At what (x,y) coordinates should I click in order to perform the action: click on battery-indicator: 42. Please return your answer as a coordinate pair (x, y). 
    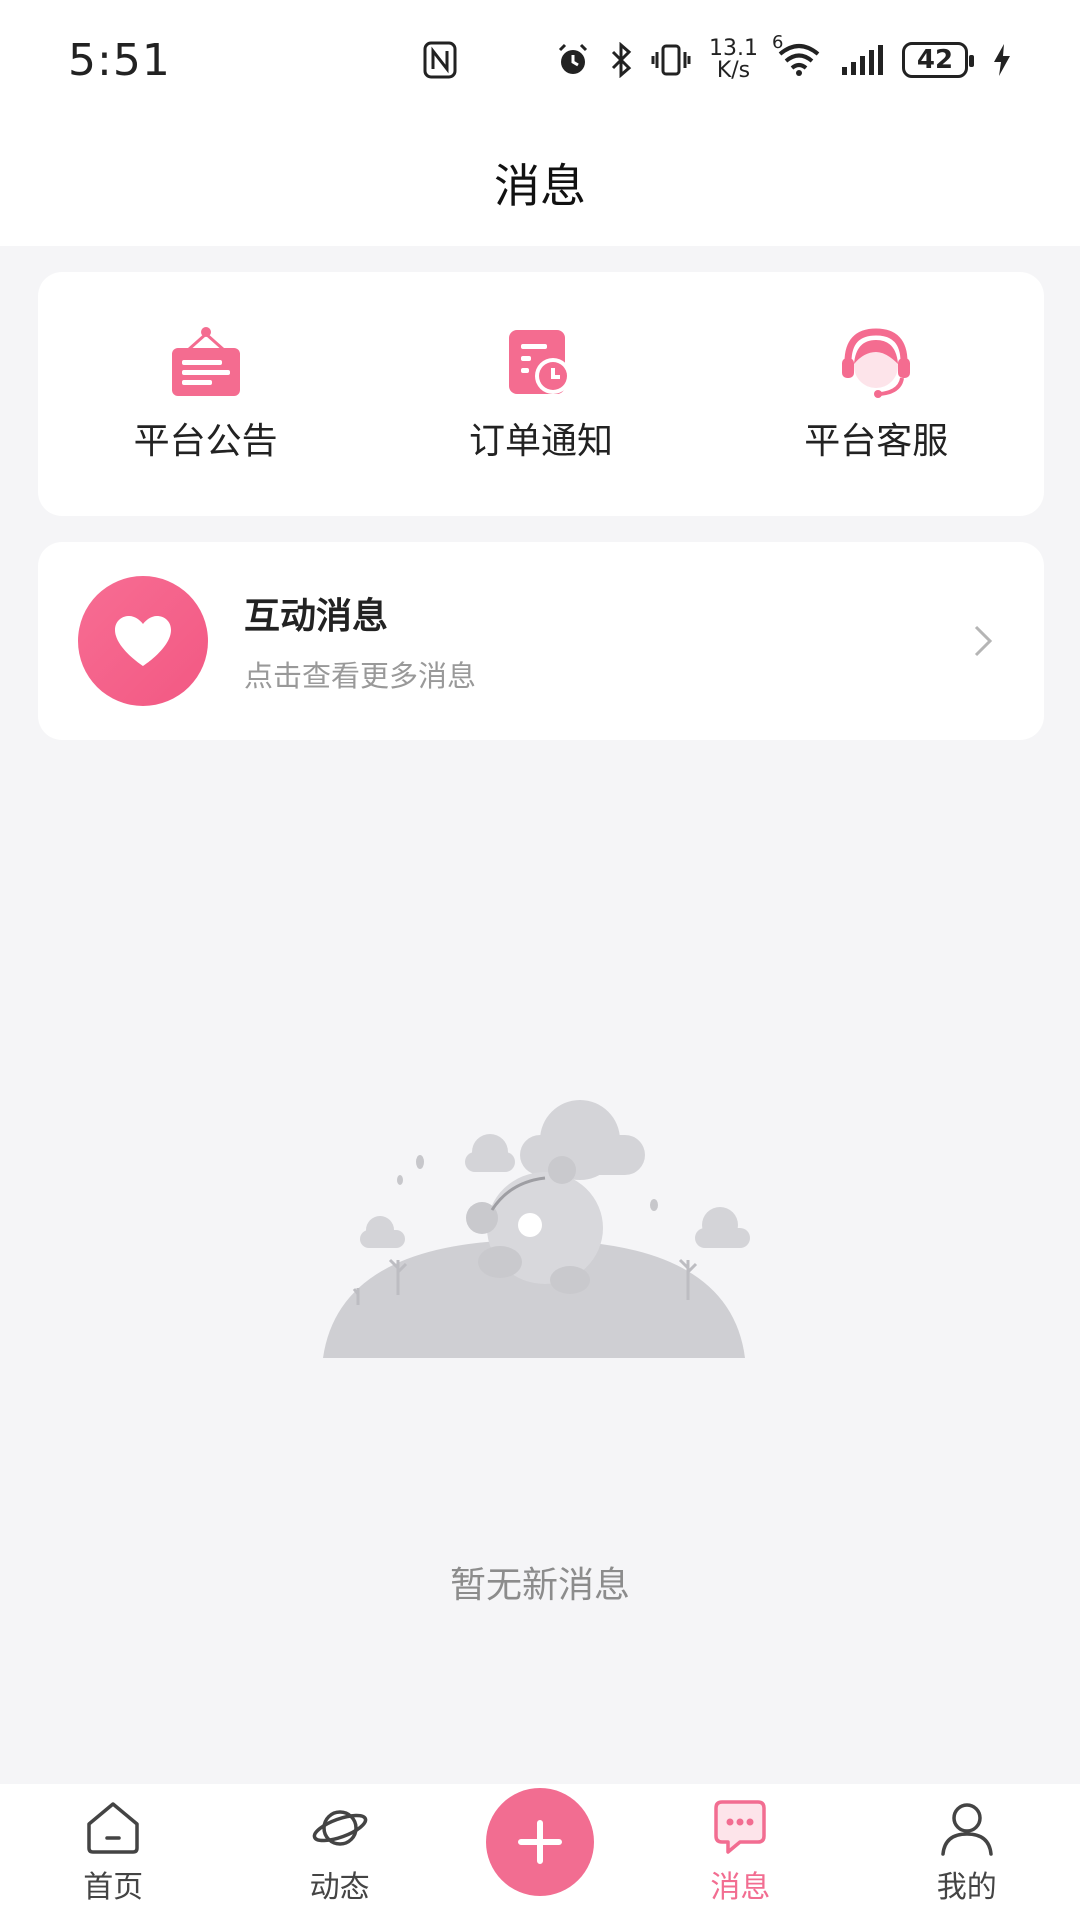
    Looking at the image, I should click on (938, 60).